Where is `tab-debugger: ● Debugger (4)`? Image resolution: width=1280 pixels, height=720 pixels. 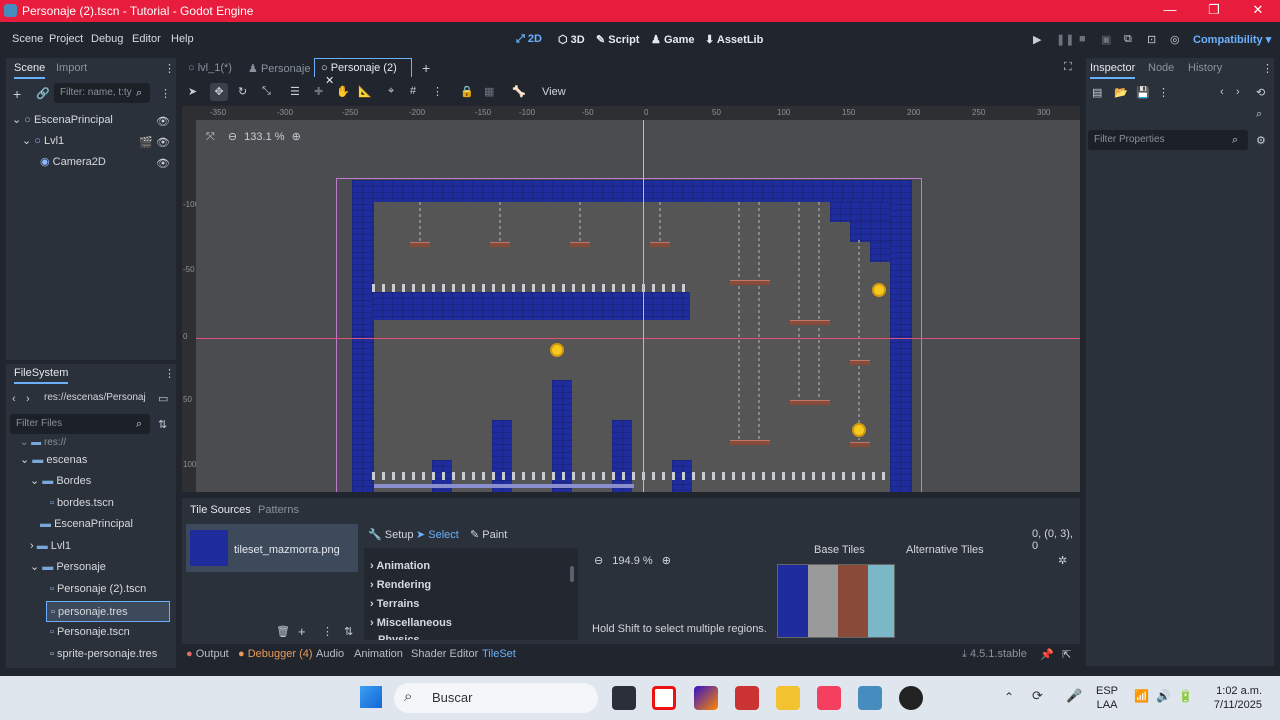
tab-debugger: ● Debugger (4) is located at coordinates (275, 654).